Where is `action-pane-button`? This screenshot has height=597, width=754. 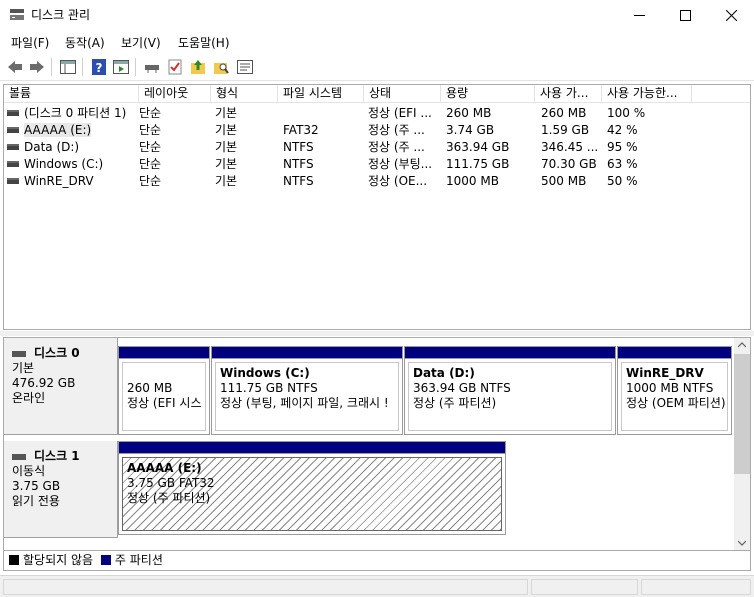 action-pane-button is located at coordinates (121, 67).